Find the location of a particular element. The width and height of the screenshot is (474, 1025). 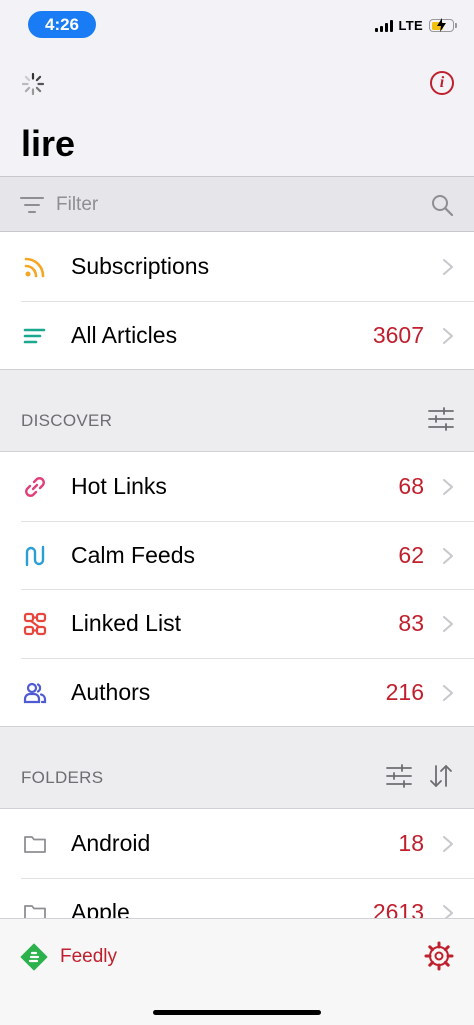

section-header-folders: FOLDERS is located at coordinates (237, 767).